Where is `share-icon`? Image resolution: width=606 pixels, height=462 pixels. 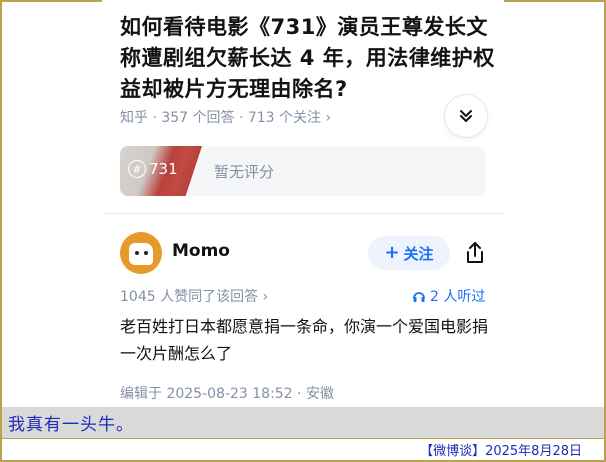 share-icon is located at coordinates (475, 253).